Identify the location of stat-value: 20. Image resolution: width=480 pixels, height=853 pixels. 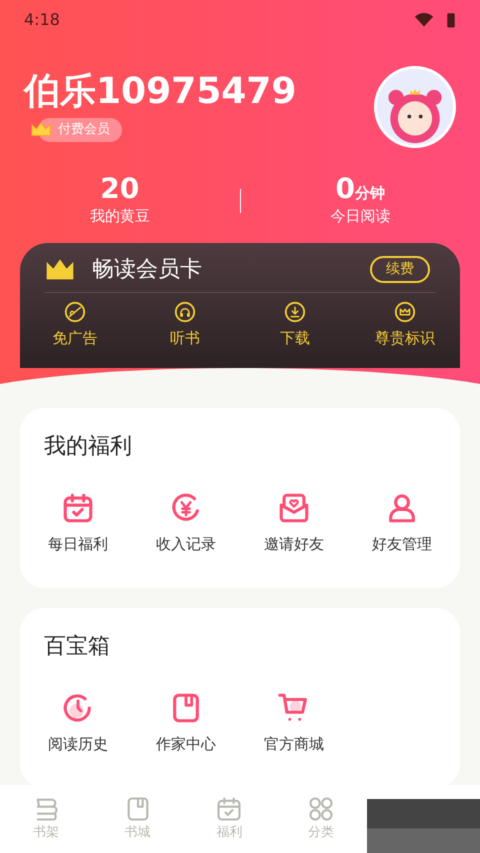
(120, 189).